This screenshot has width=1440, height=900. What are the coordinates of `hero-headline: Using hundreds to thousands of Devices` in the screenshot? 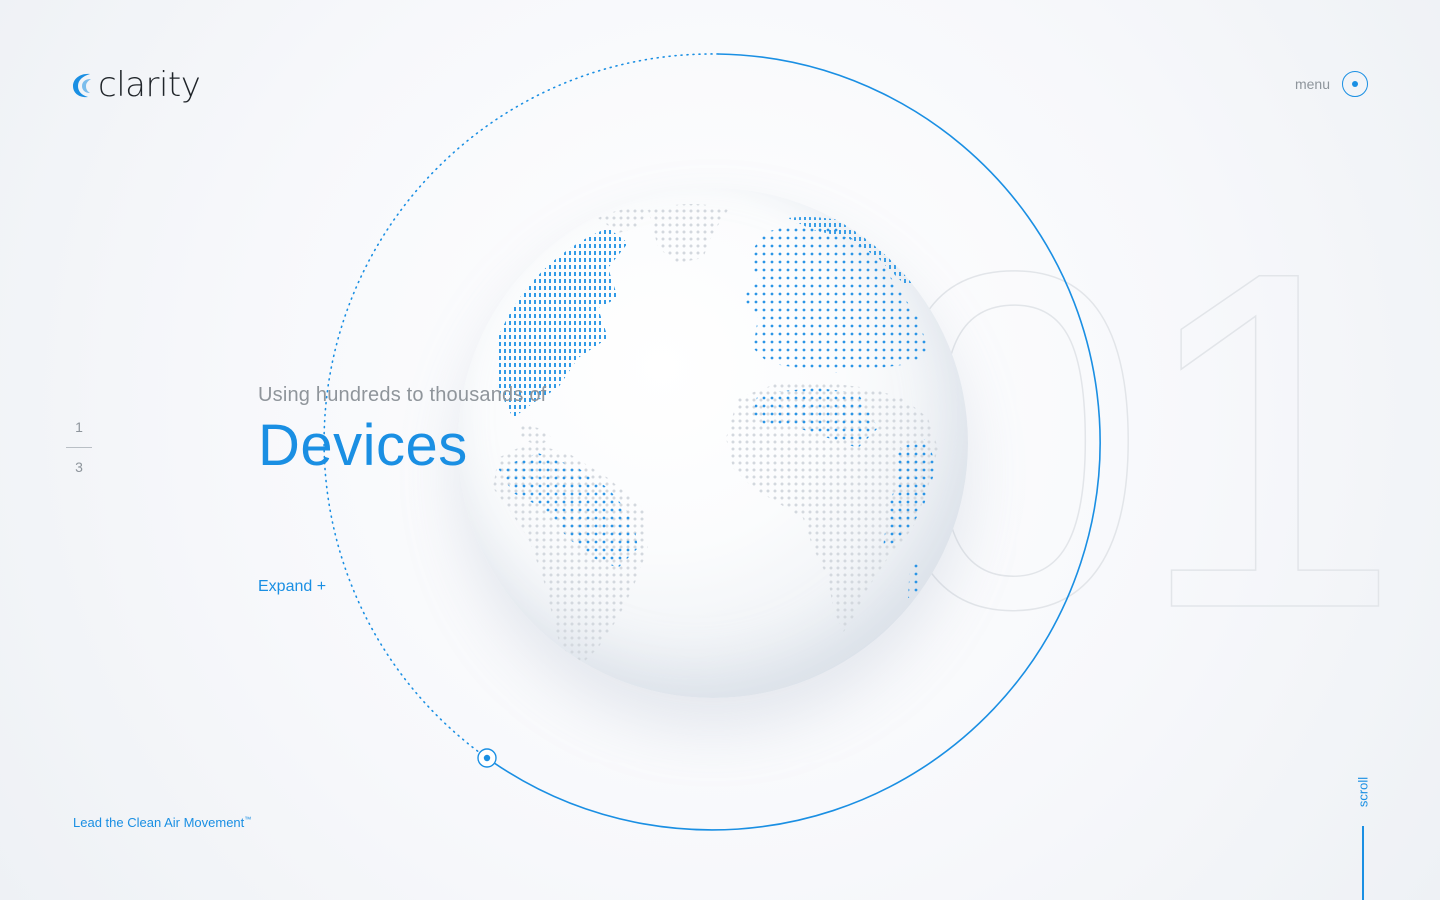 It's located at (402, 429).